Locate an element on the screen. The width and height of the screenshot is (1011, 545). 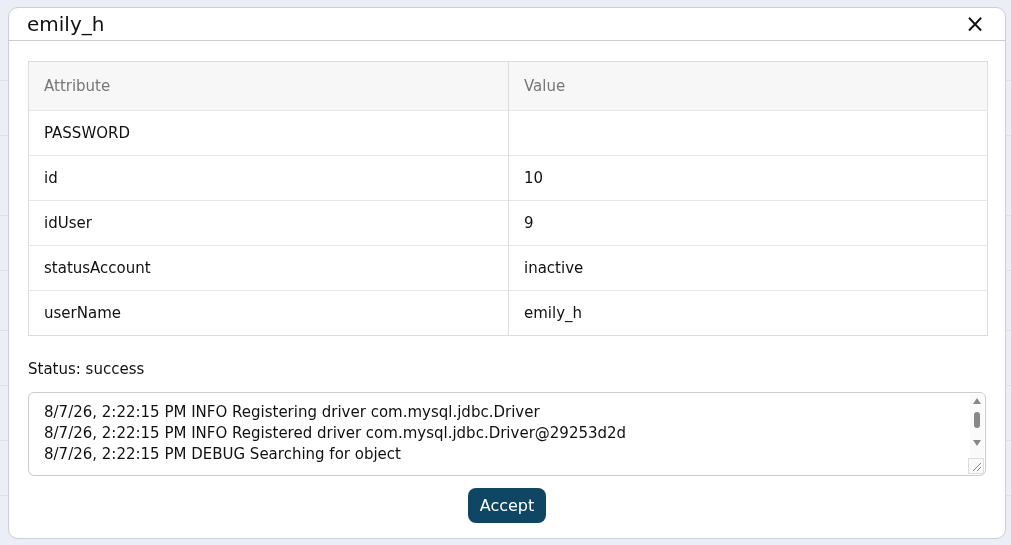
dialog-title: emily_h is located at coordinates (66, 24).